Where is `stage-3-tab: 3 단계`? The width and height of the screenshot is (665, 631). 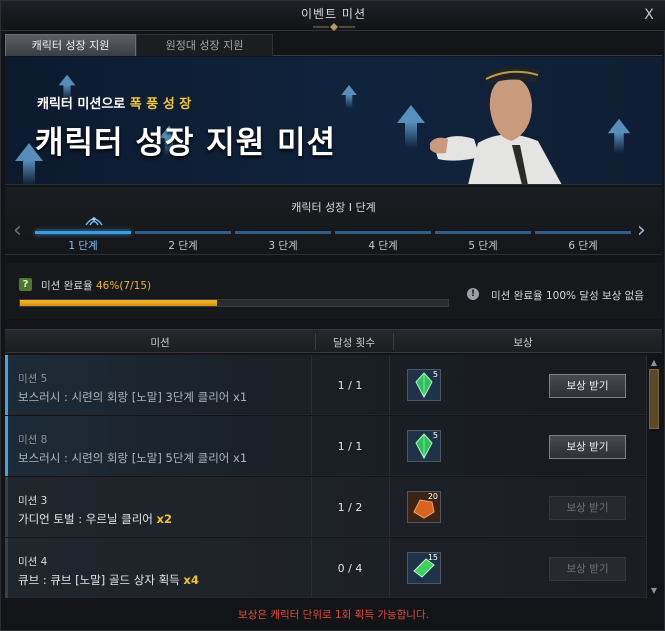
stage-3-tab: 3 단계 is located at coordinates (283, 245).